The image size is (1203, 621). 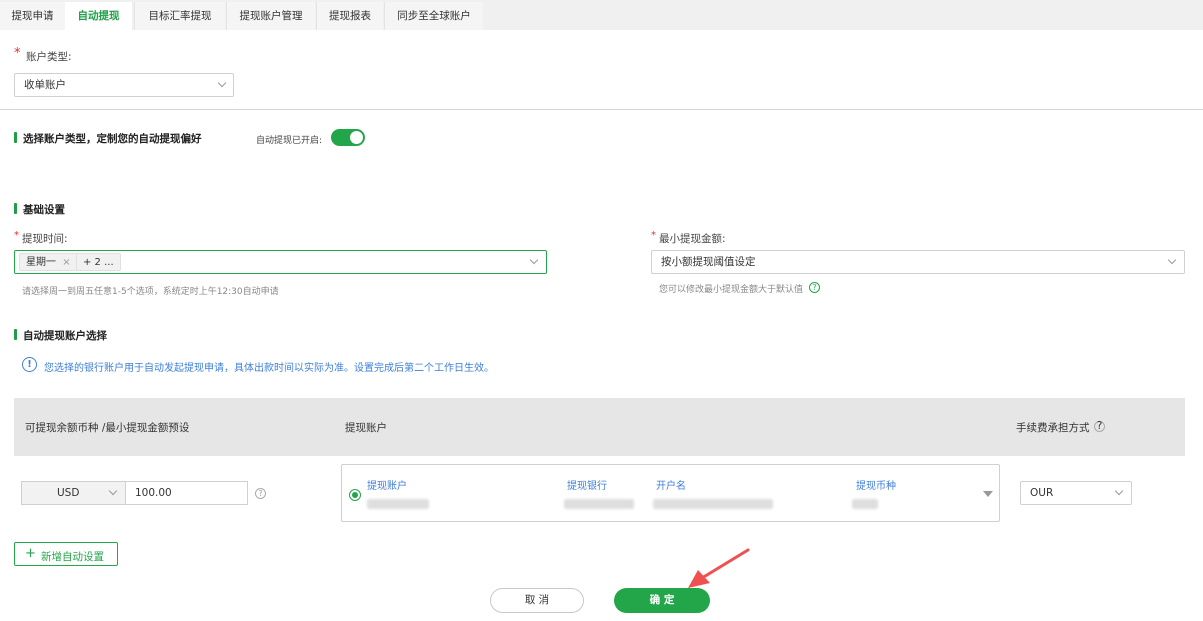 I want to click on min-amount-label: 最小提现金额:, so click(x=692, y=239).